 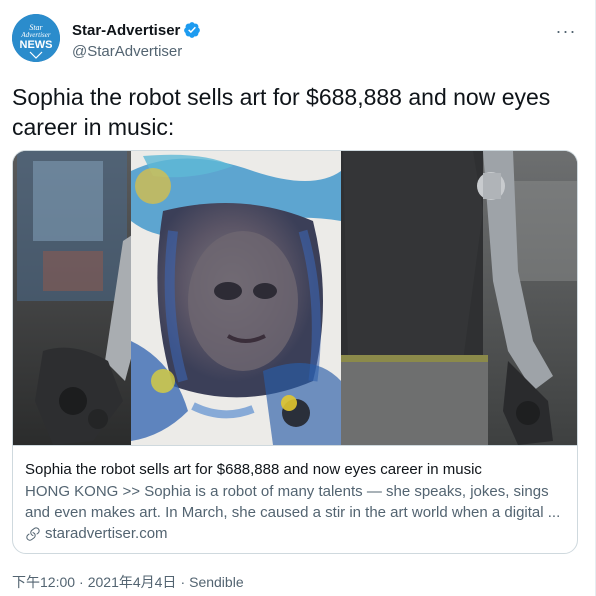 I want to click on avatar: Star Advertiser NEWS, so click(x=36, y=38).